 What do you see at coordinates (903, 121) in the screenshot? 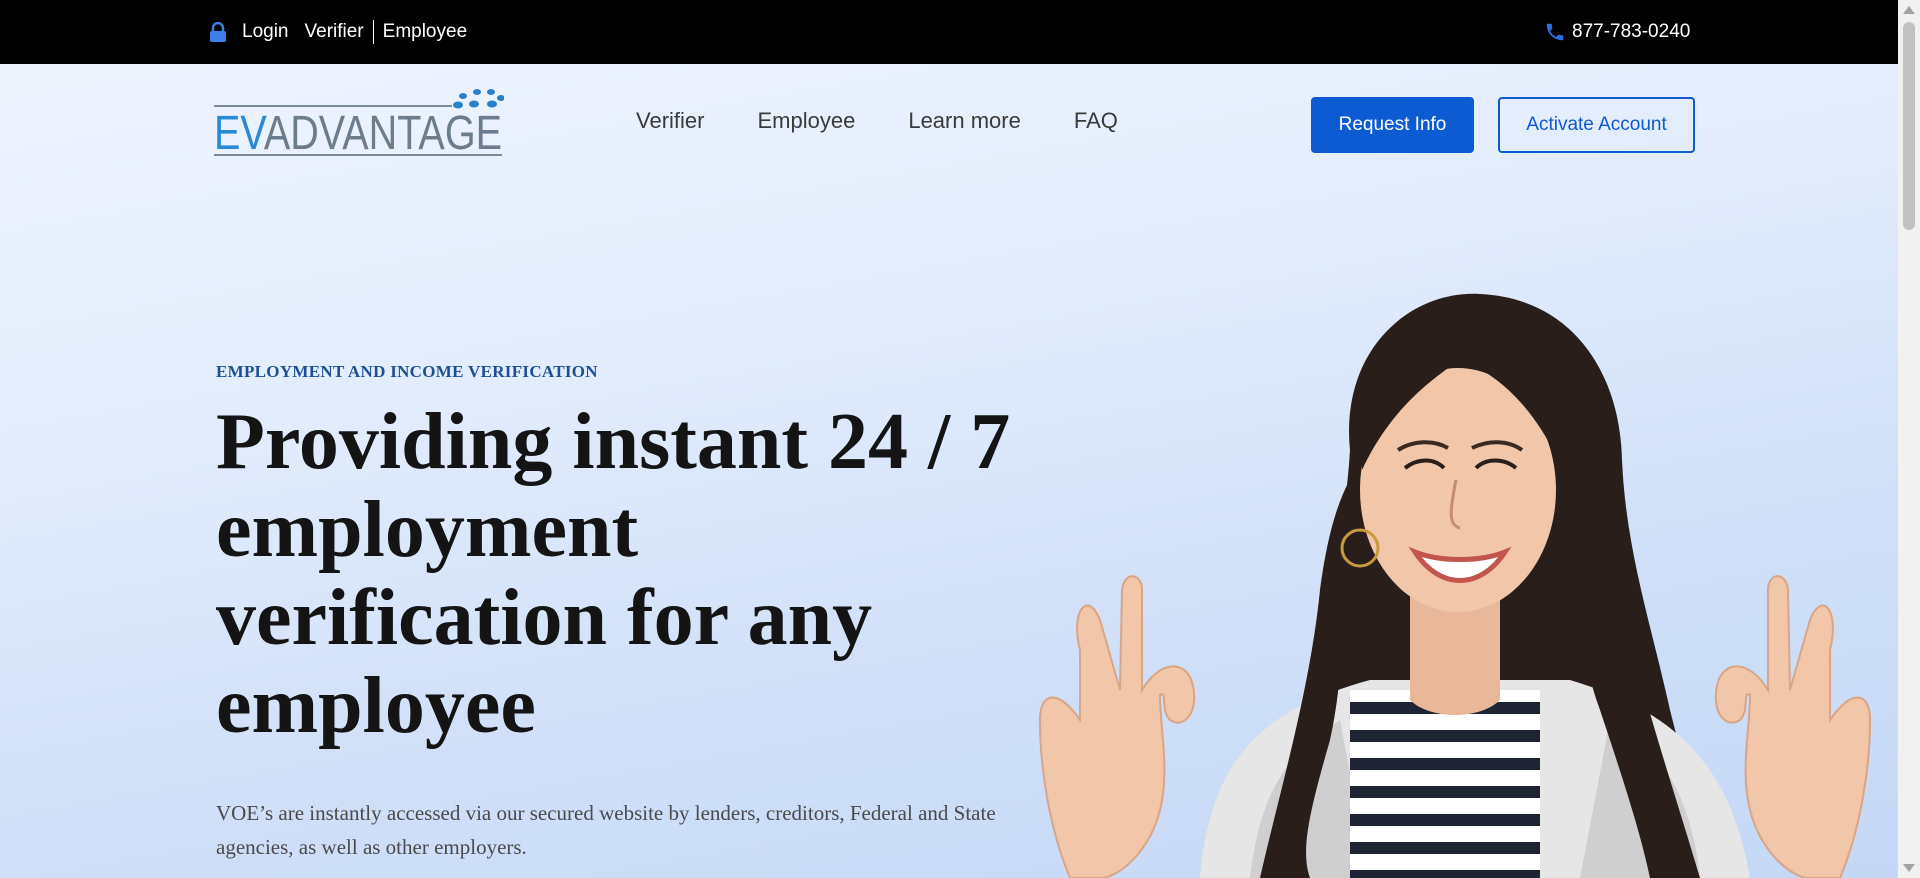
I see `main-nav: Verifier Employee Learn more FAQ` at bounding box center [903, 121].